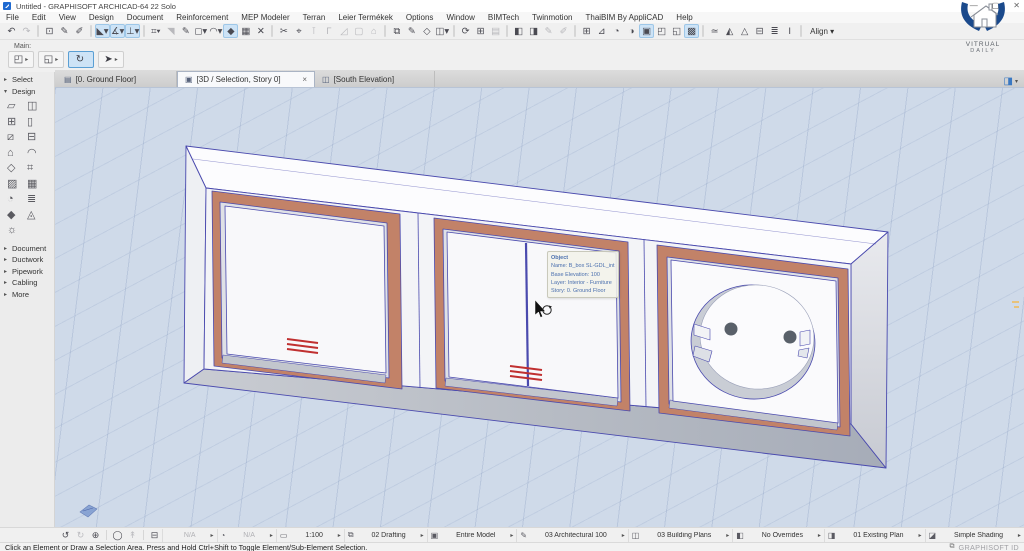 This screenshot has width=1024, height=551. Describe the element at coordinates (200, 31) in the screenshot. I see `snap-guides-icon: ◻▾` at that location.